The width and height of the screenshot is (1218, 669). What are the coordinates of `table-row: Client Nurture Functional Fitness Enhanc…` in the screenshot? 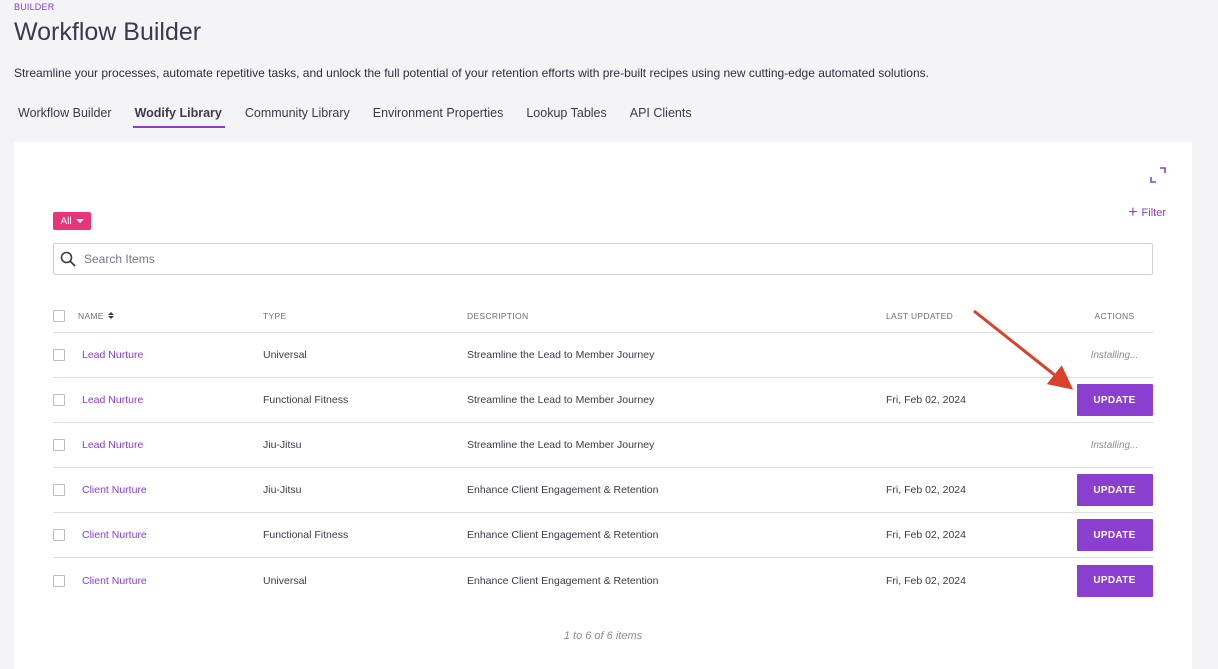 It's located at (603, 535).